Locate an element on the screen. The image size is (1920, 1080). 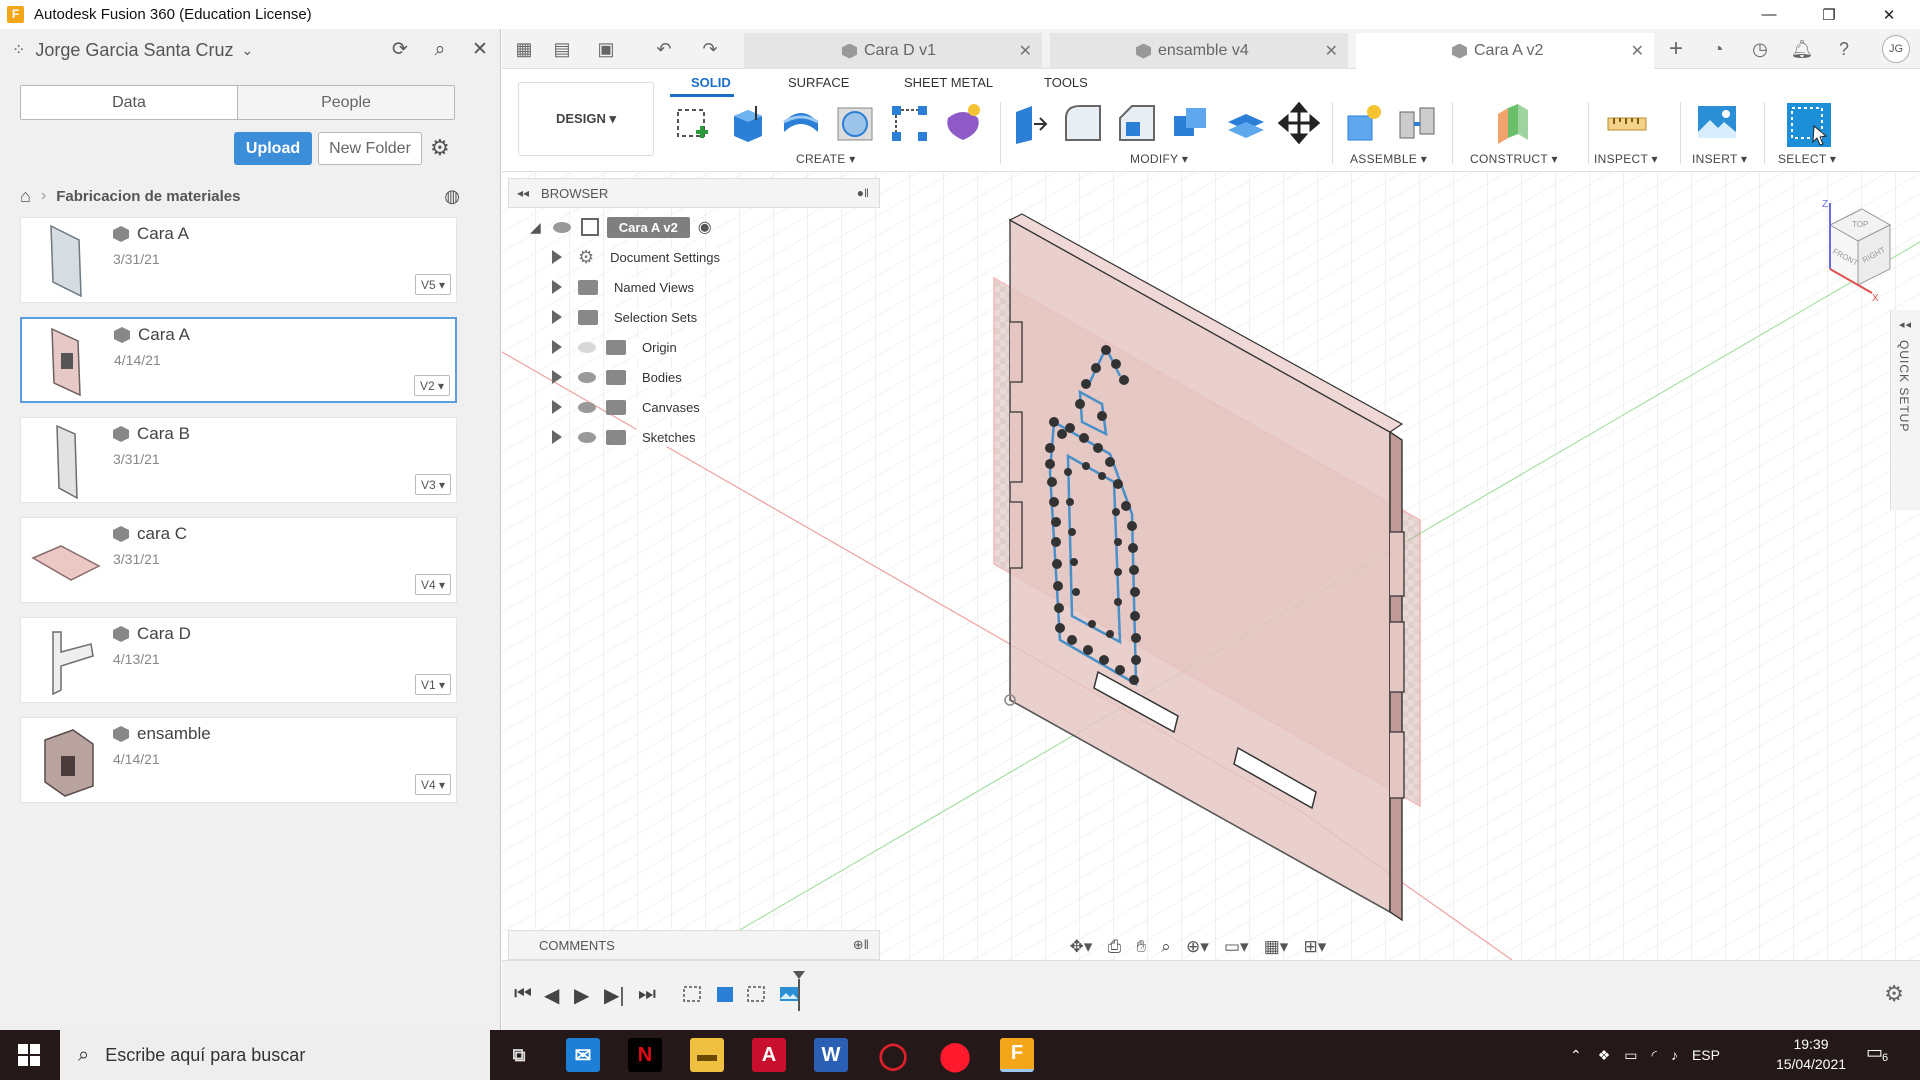
file-card: cara C 3/31/21 V4 ▾ is located at coordinates (238, 560).